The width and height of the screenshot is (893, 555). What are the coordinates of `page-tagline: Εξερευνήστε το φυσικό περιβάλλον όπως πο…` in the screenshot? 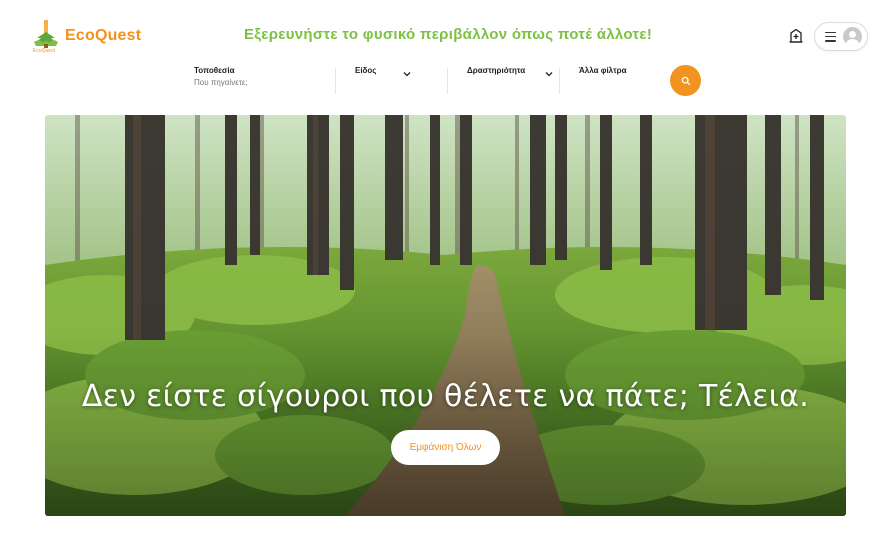 It's located at (448, 34).